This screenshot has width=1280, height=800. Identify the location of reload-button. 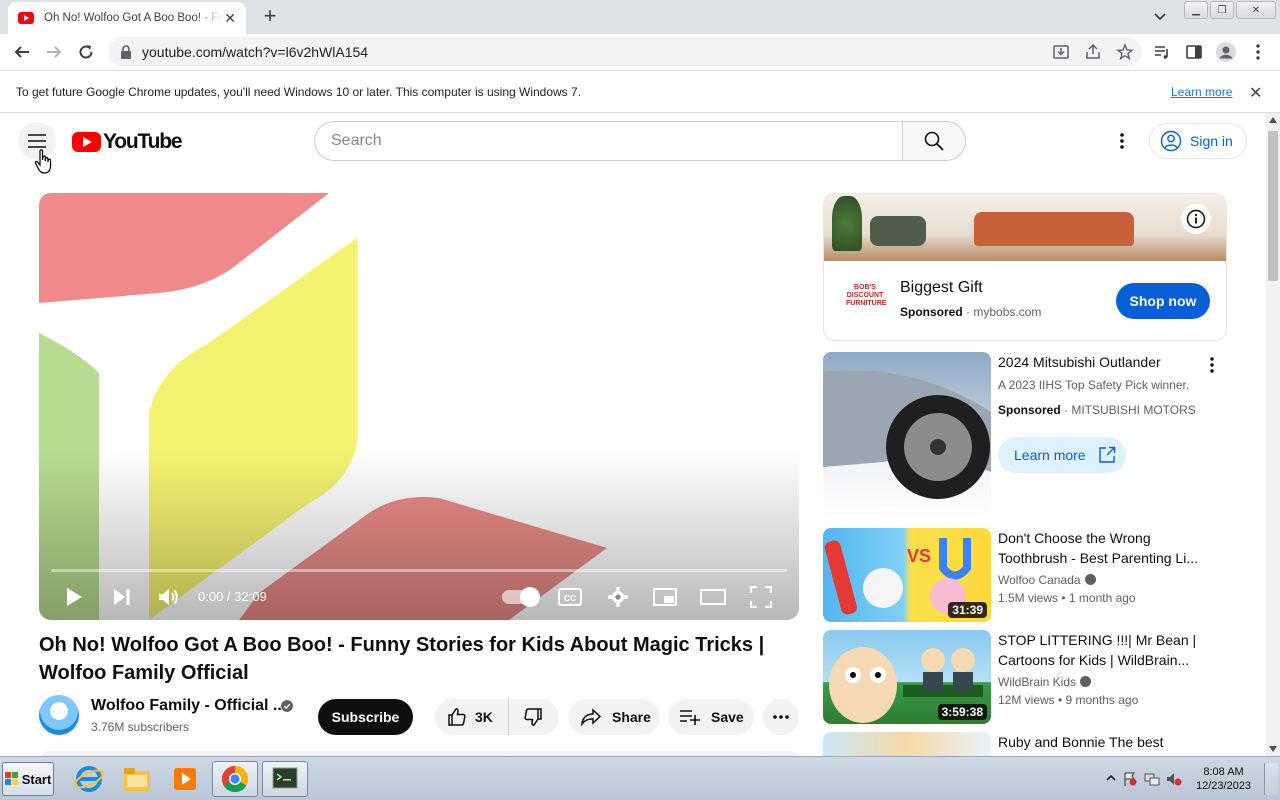
(86, 52).